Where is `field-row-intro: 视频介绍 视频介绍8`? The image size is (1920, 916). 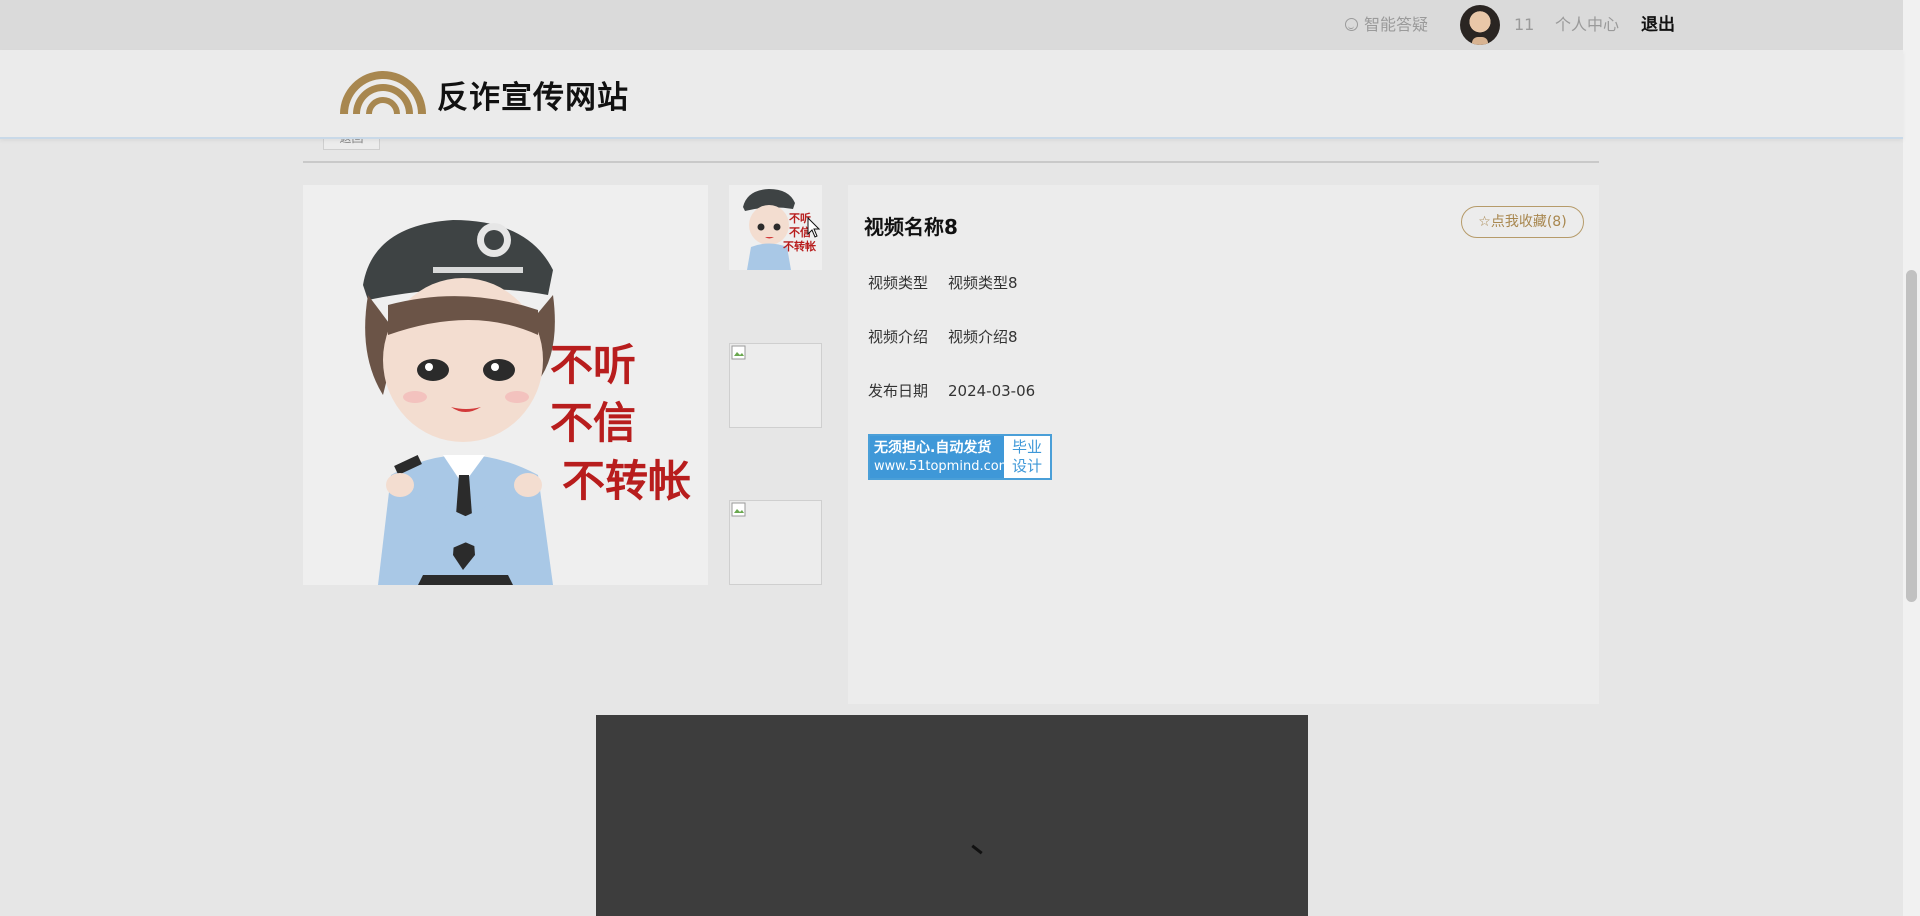
field-row-intro: 视频介绍 视频介绍8 is located at coordinates (943, 336).